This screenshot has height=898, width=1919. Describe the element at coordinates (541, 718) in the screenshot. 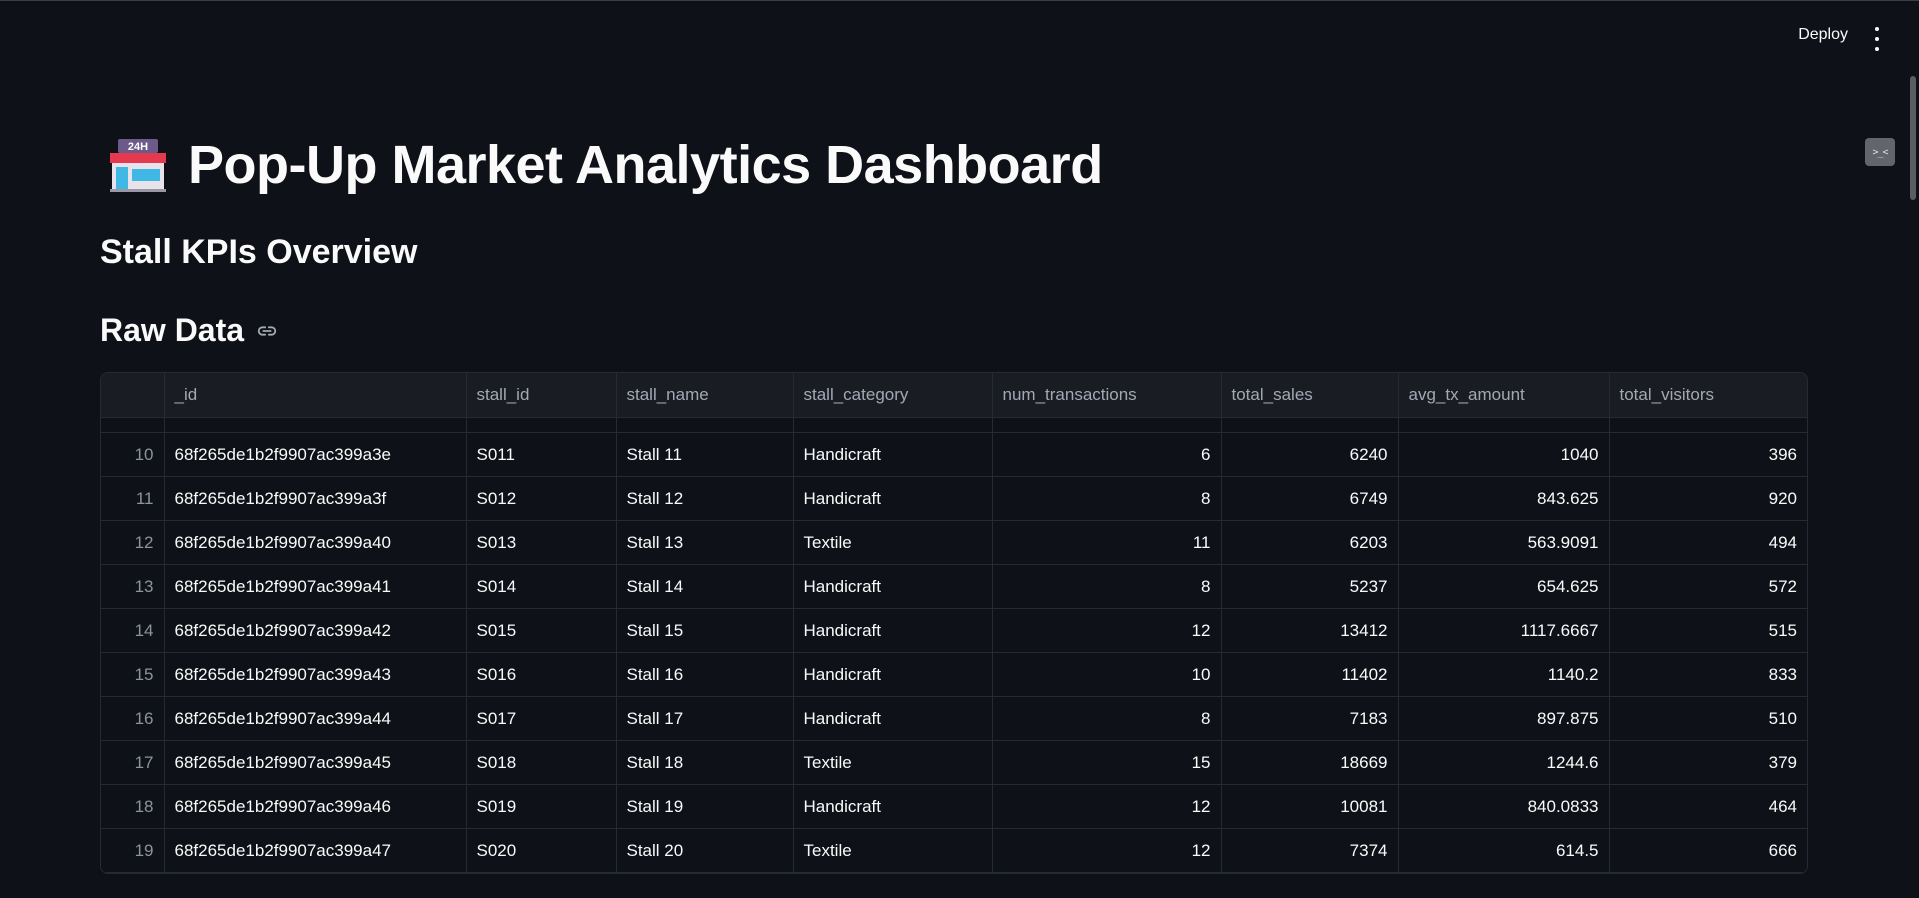

I see `stall-id-cell: S017` at that location.